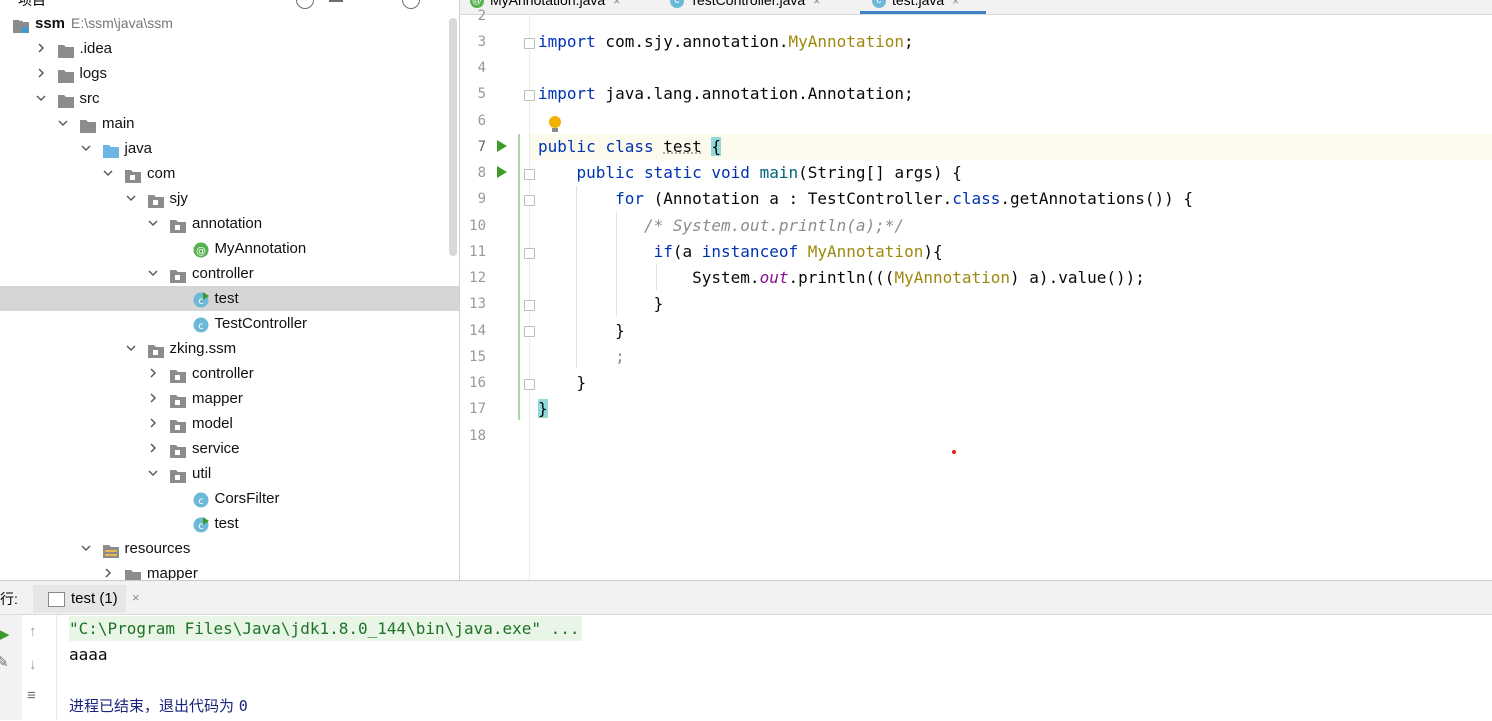  Describe the element at coordinates (229, 223) in the screenshot. I see `tree-item: annotation` at that location.